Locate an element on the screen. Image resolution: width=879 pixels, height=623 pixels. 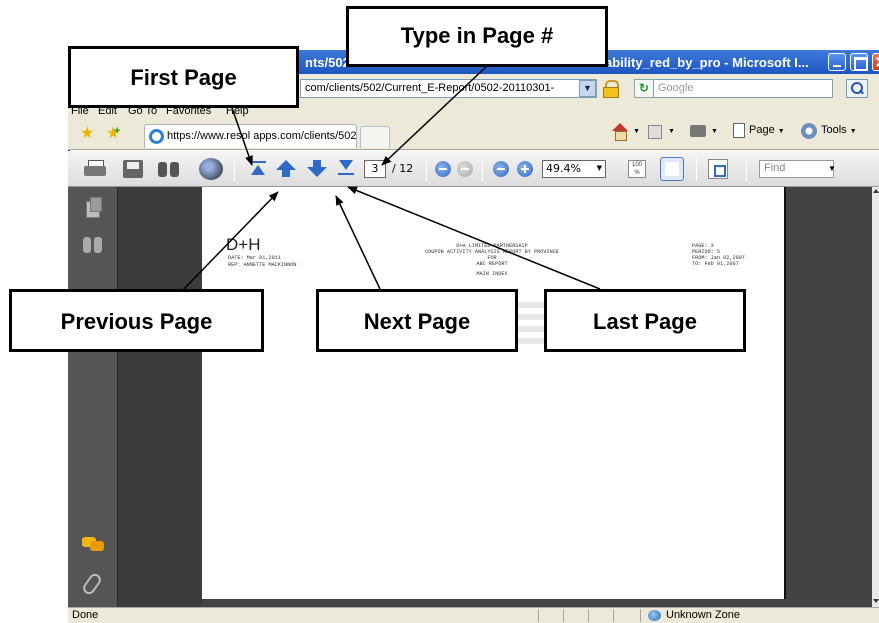
vertical-scrollbar is located at coordinates (875, 397).